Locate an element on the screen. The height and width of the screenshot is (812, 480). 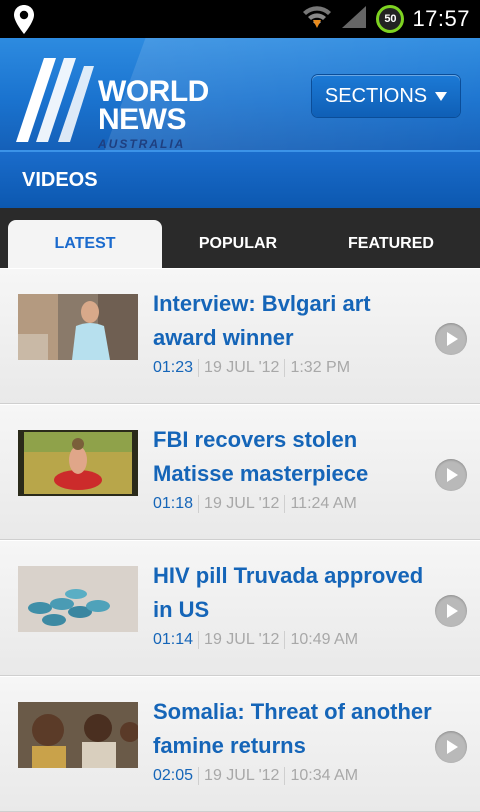
logo-word-world: WORLD is located at coordinates (153, 91).